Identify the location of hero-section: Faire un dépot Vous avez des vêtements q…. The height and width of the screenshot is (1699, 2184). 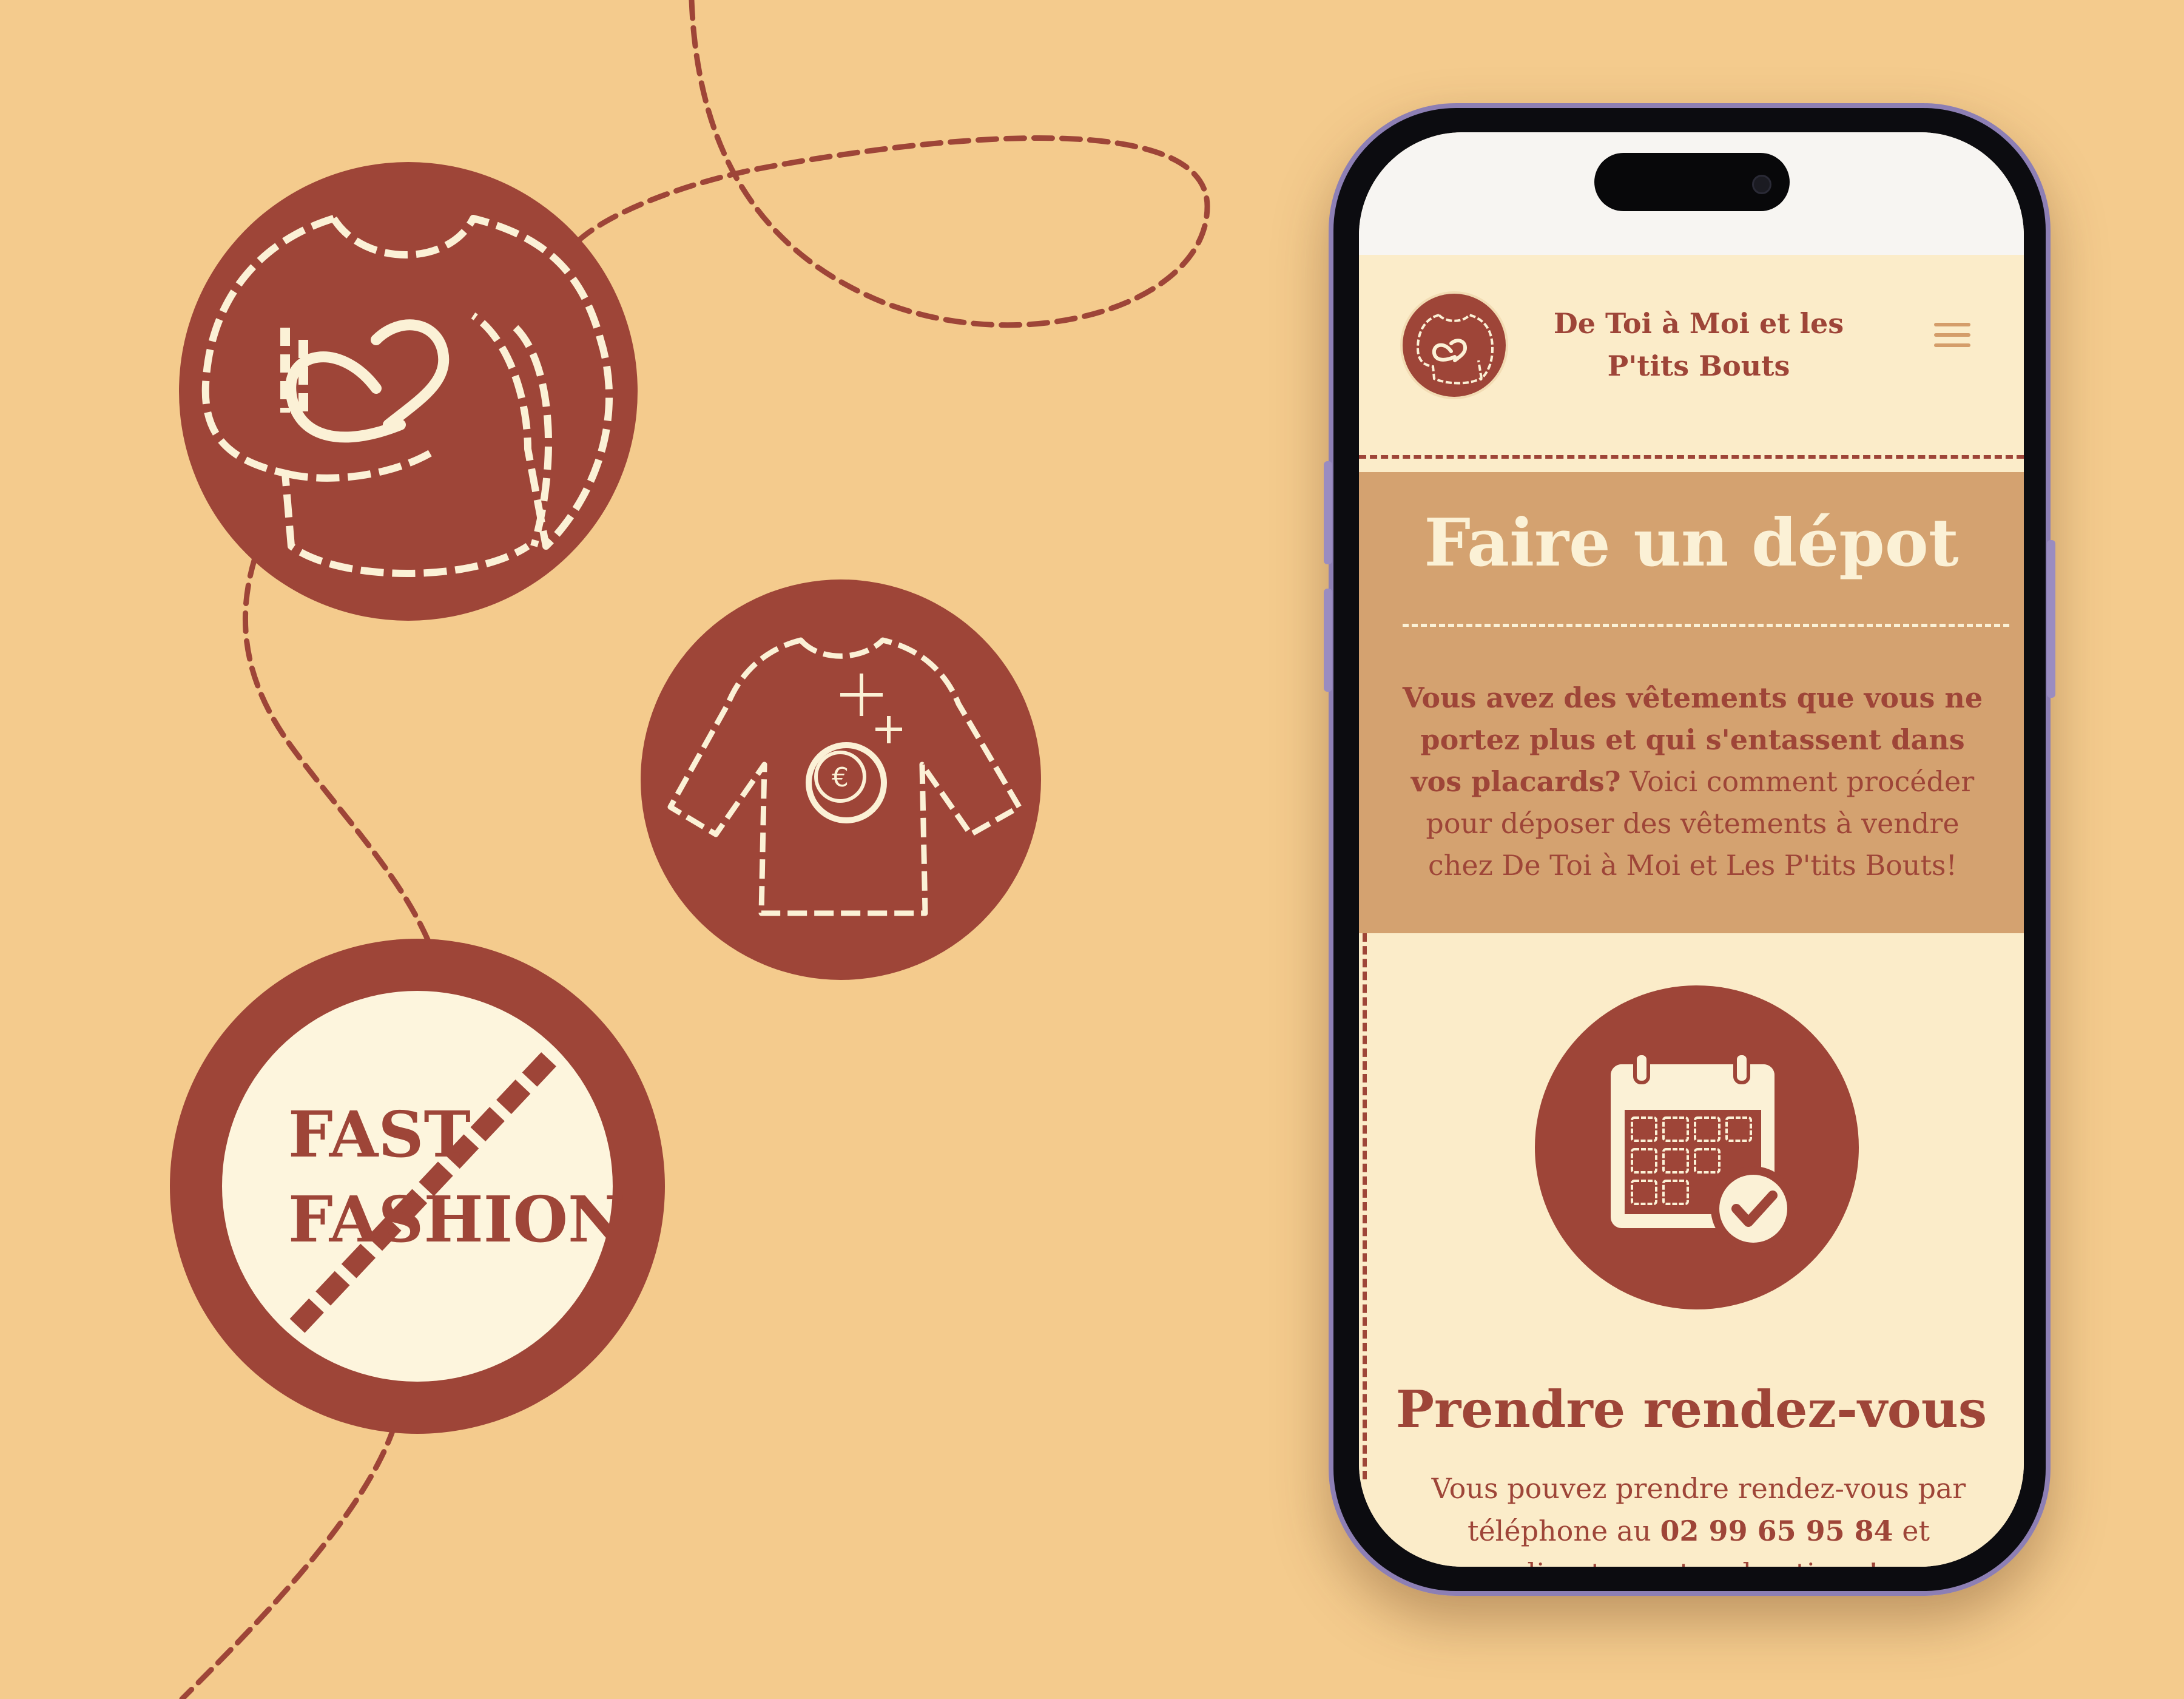
(1691, 702).